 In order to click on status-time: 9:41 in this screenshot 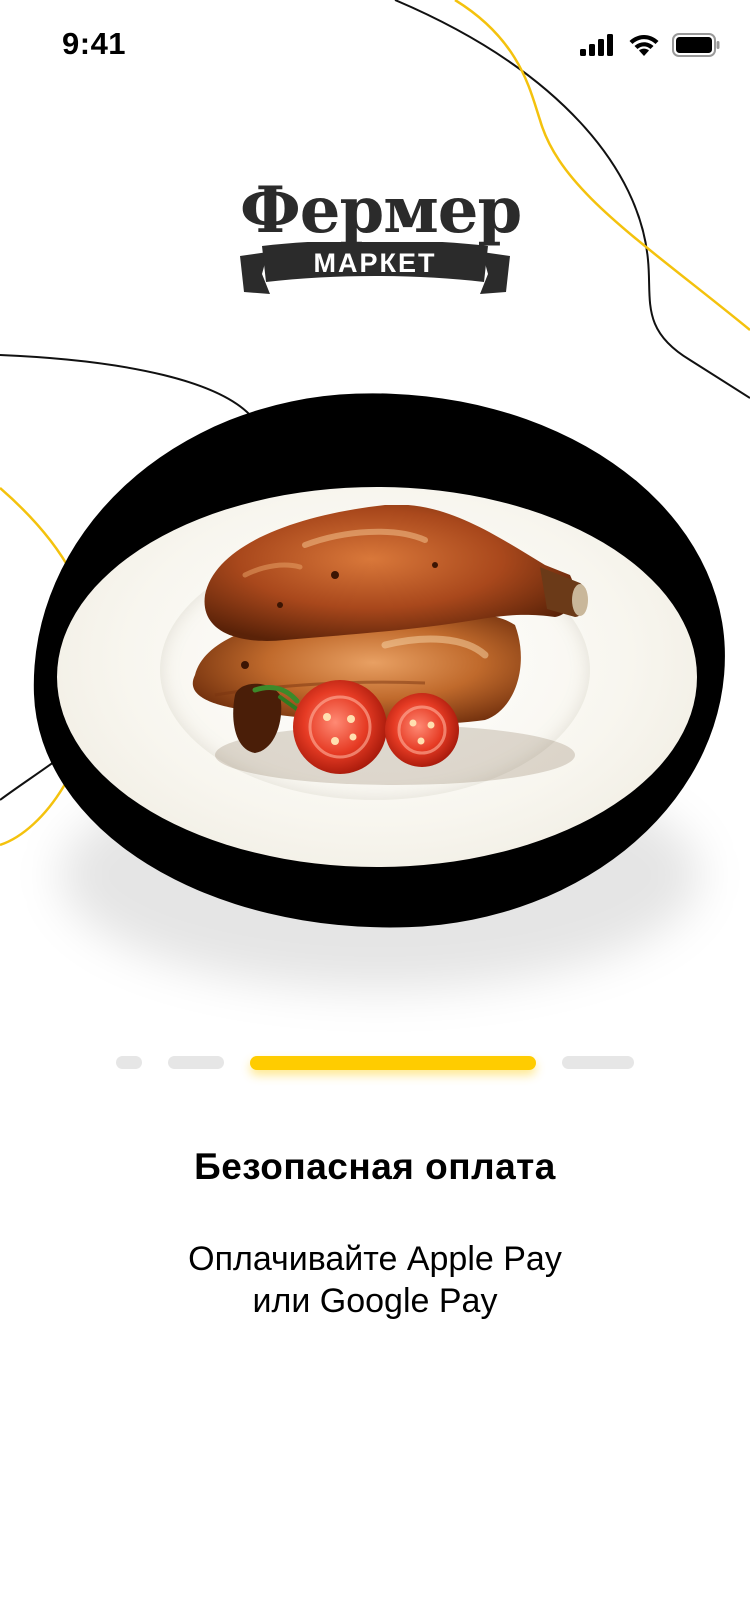, I will do `click(94, 43)`.